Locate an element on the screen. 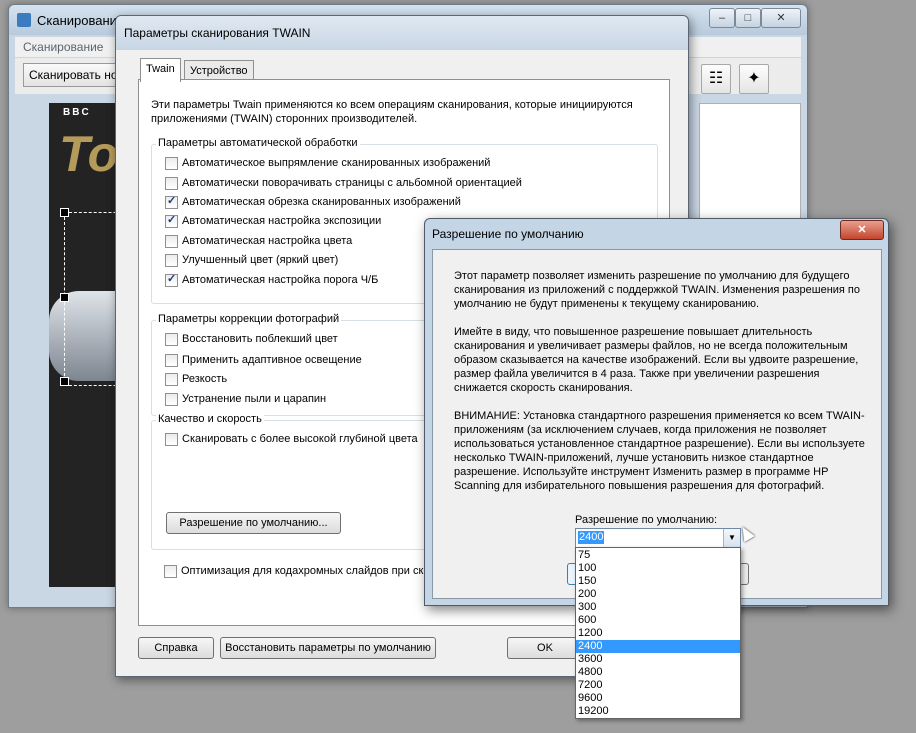 The height and width of the screenshot is (733, 916). resolution-option: 4800 is located at coordinates (658, 672).